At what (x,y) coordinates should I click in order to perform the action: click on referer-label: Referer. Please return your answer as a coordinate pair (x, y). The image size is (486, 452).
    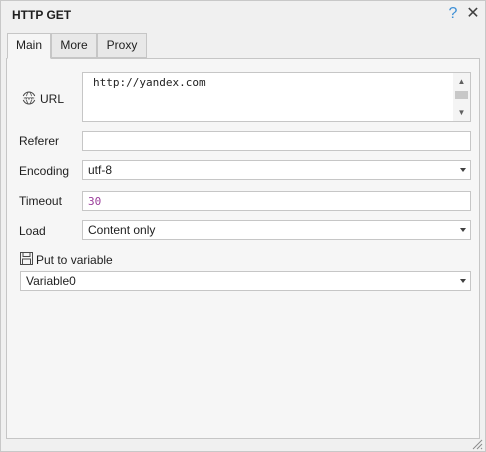
    Looking at the image, I should click on (39, 141).